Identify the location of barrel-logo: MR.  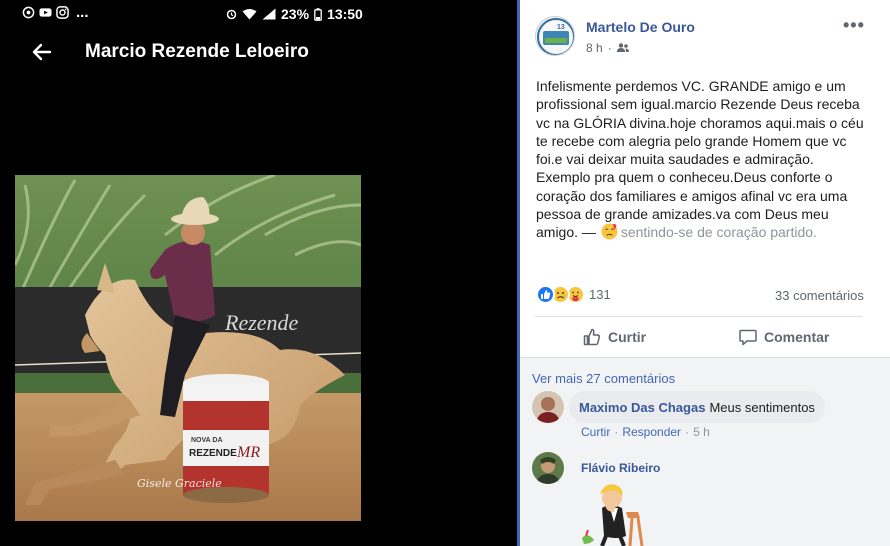
(248, 452).